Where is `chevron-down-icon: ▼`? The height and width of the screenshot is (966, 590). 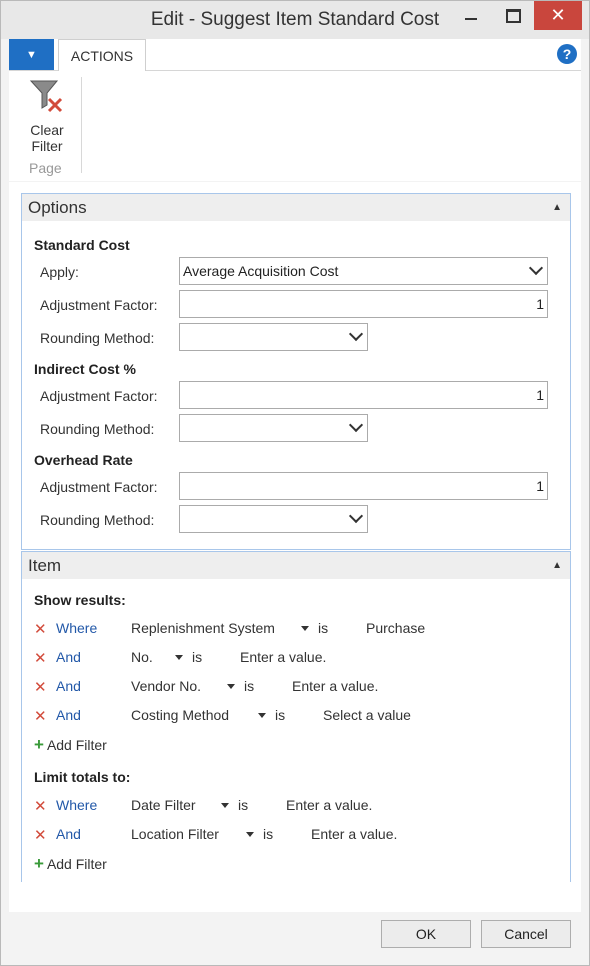 chevron-down-icon: ▼ is located at coordinates (31, 54).